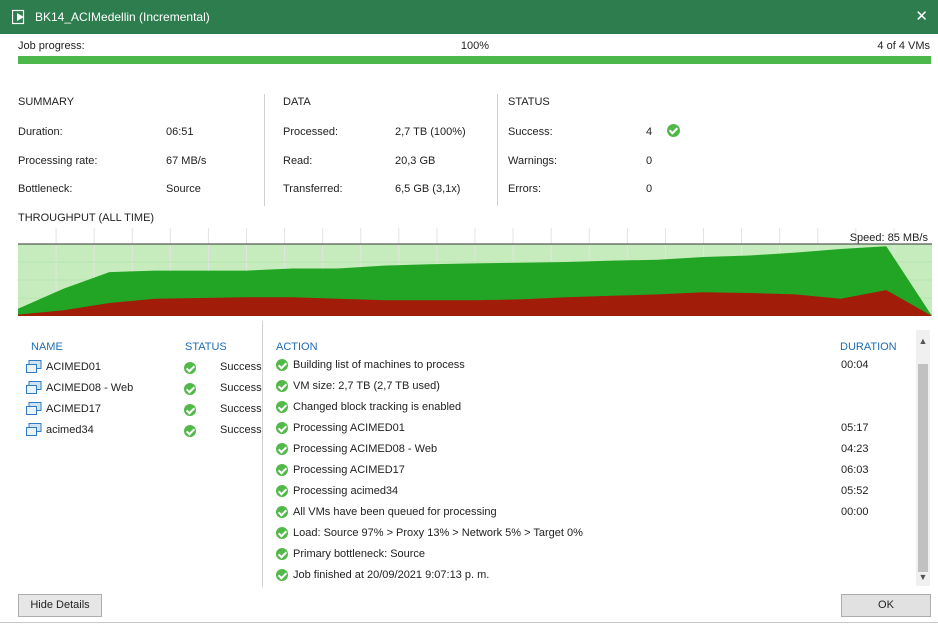  What do you see at coordinates (366, 386) in the screenshot?
I see `action-text: VM size: 2,7 TB (2,7 TB used)` at bounding box center [366, 386].